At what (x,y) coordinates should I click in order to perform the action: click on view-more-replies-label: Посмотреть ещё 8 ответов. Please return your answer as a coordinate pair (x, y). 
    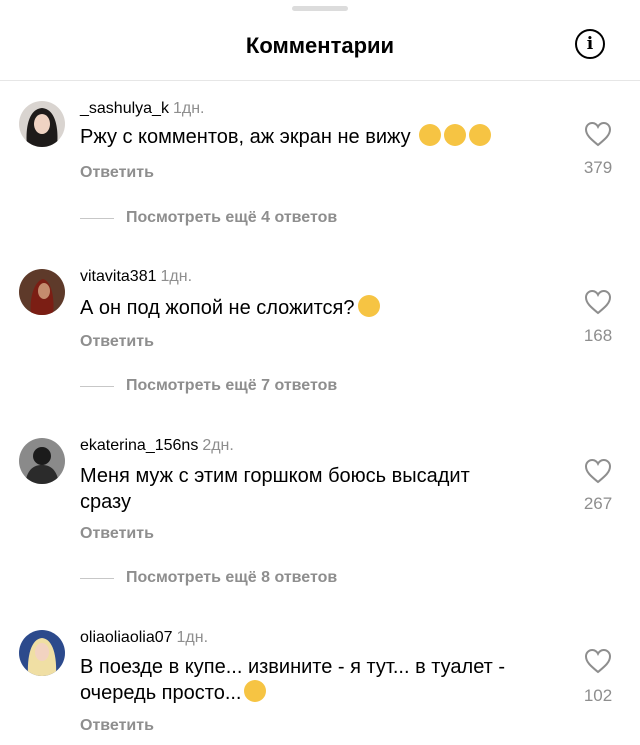
    Looking at the image, I should click on (232, 577).